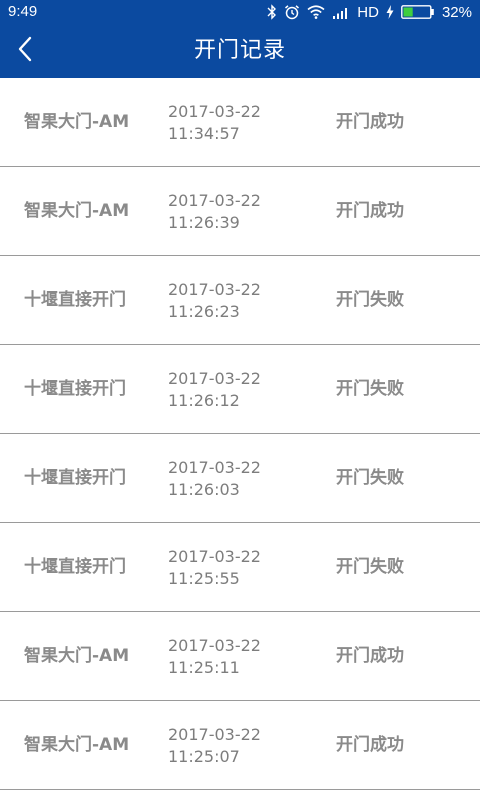 This screenshot has width=480, height=800. I want to click on wifi-icon, so click(316, 12).